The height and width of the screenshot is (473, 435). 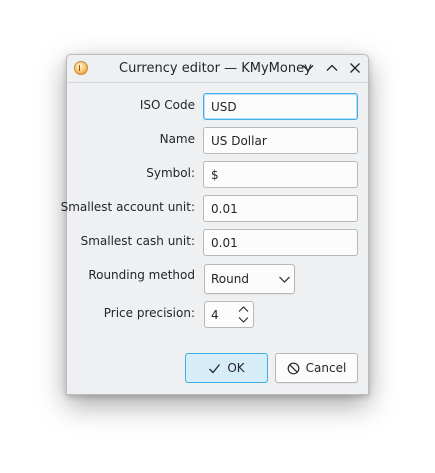 I want to click on rounding-method-value: Round, so click(x=230, y=279).